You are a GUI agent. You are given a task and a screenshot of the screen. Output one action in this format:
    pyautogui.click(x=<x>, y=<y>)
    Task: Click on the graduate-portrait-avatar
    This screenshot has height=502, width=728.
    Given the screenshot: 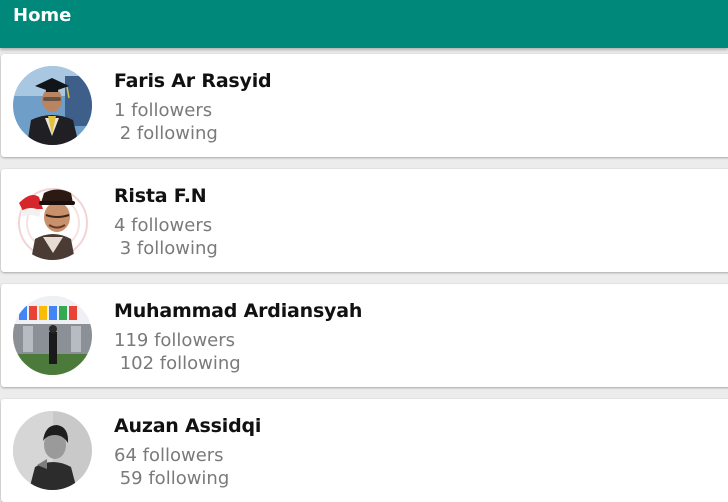 What is the action you would take?
    pyautogui.click(x=52, y=105)
    